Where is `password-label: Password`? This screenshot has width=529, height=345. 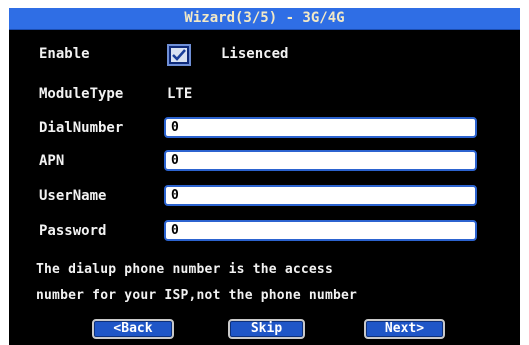 password-label: Password is located at coordinates (73, 231).